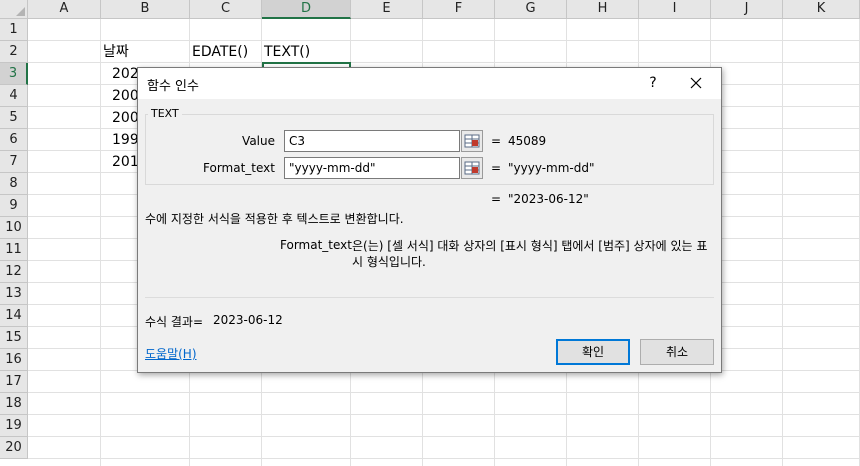 The image size is (860, 466). What do you see at coordinates (459, 9) in the screenshot?
I see `column-header-f: F` at bounding box center [459, 9].